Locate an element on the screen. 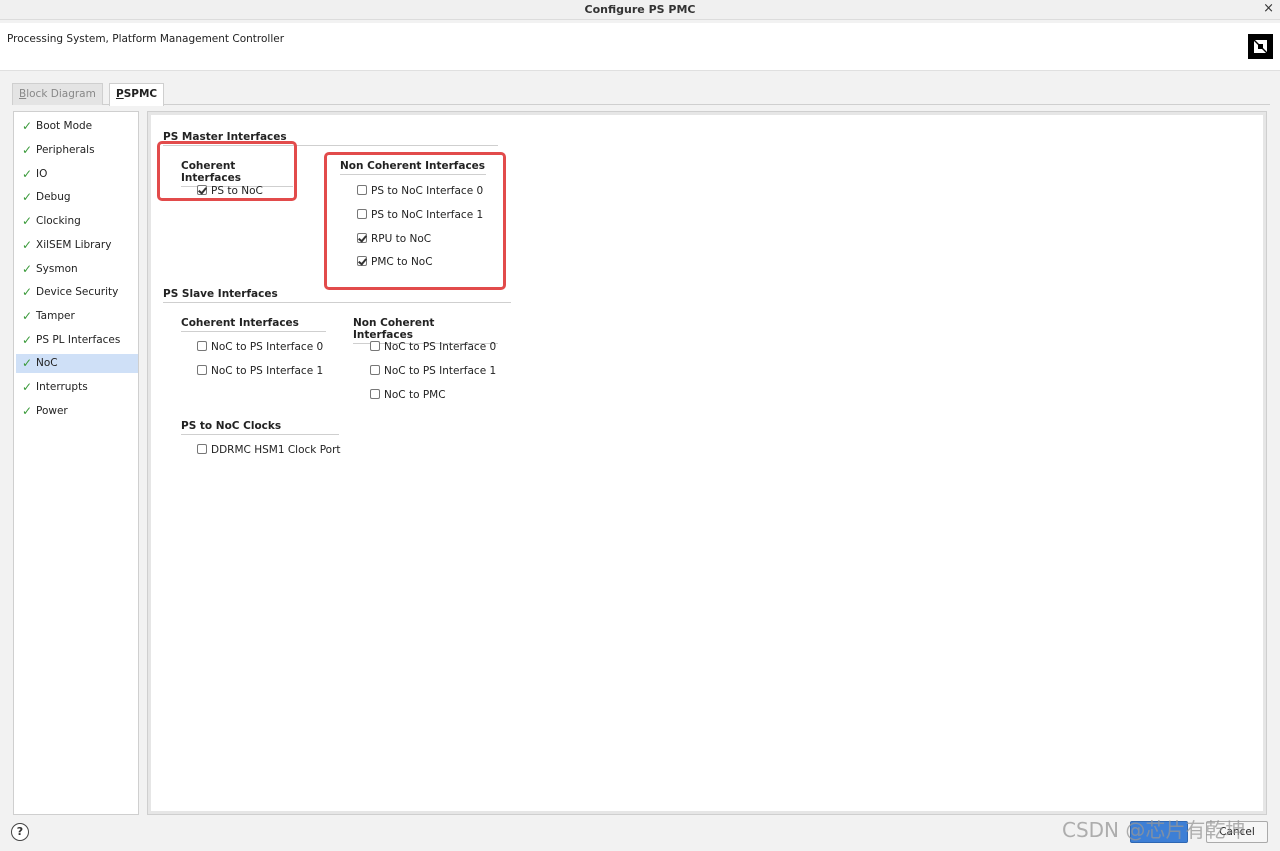 The height and width of the screenshot is (851, 1280). sidebar-item-label: PS PL Interfaces is located at coordinates (78, 340).